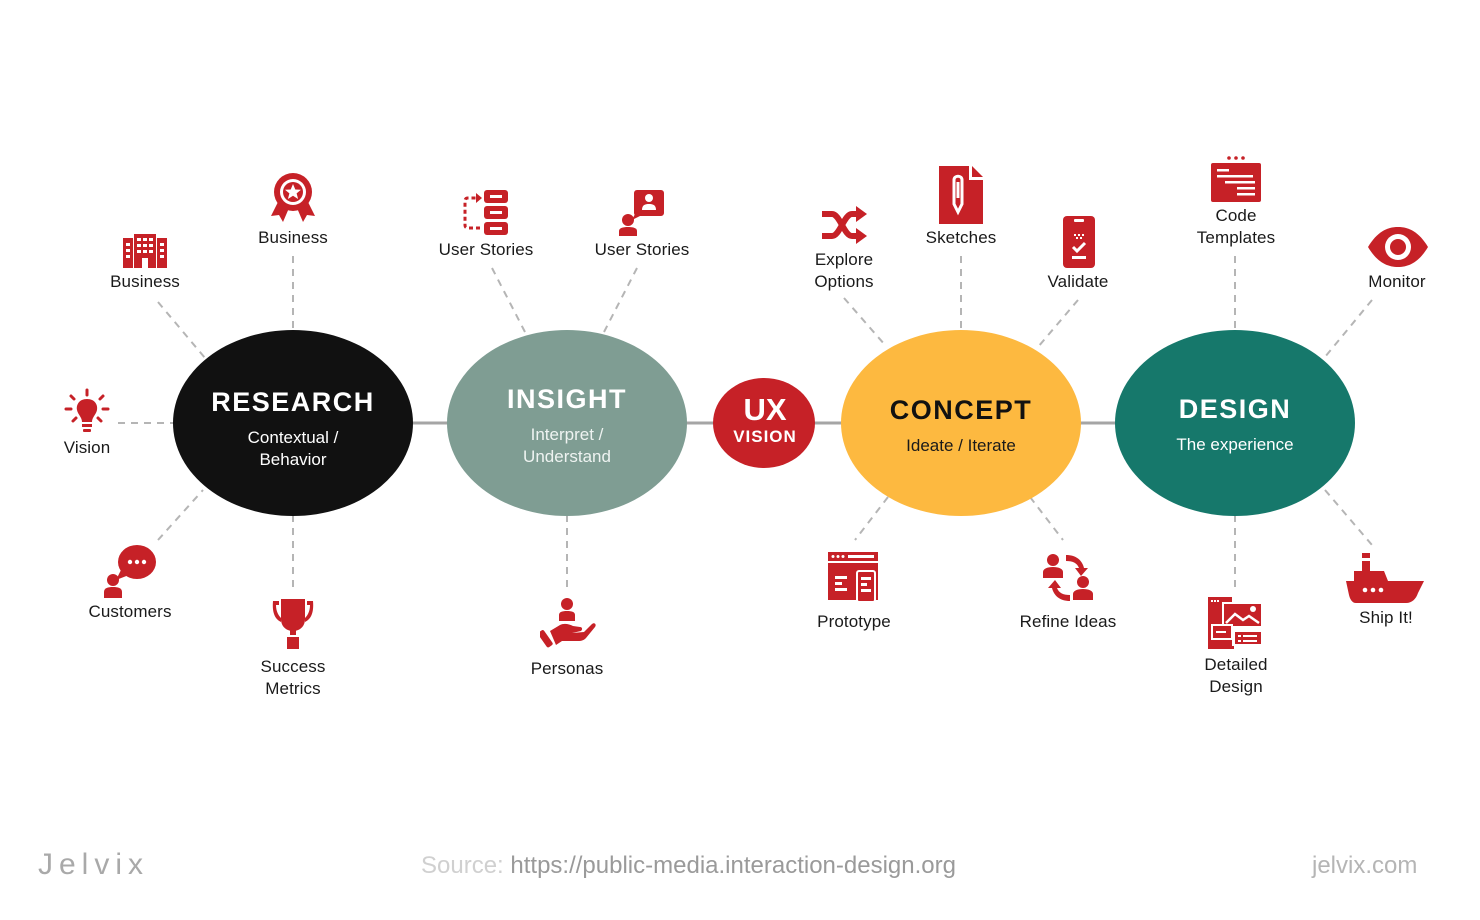  I want to click on spoke-concept-prototype, so click(871, 518).